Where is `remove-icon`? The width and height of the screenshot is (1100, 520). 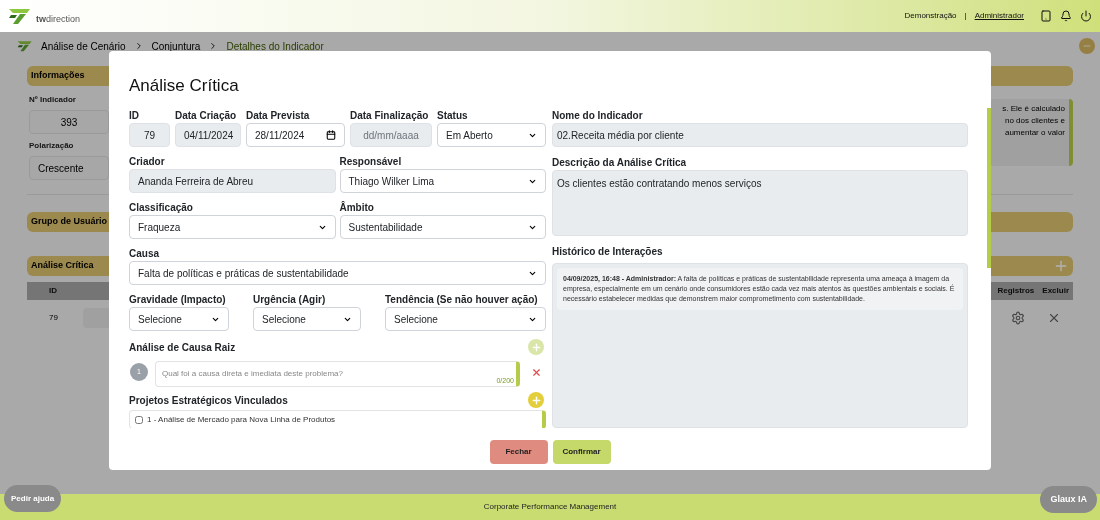
remove-icon is located at coordinates (536, 372).